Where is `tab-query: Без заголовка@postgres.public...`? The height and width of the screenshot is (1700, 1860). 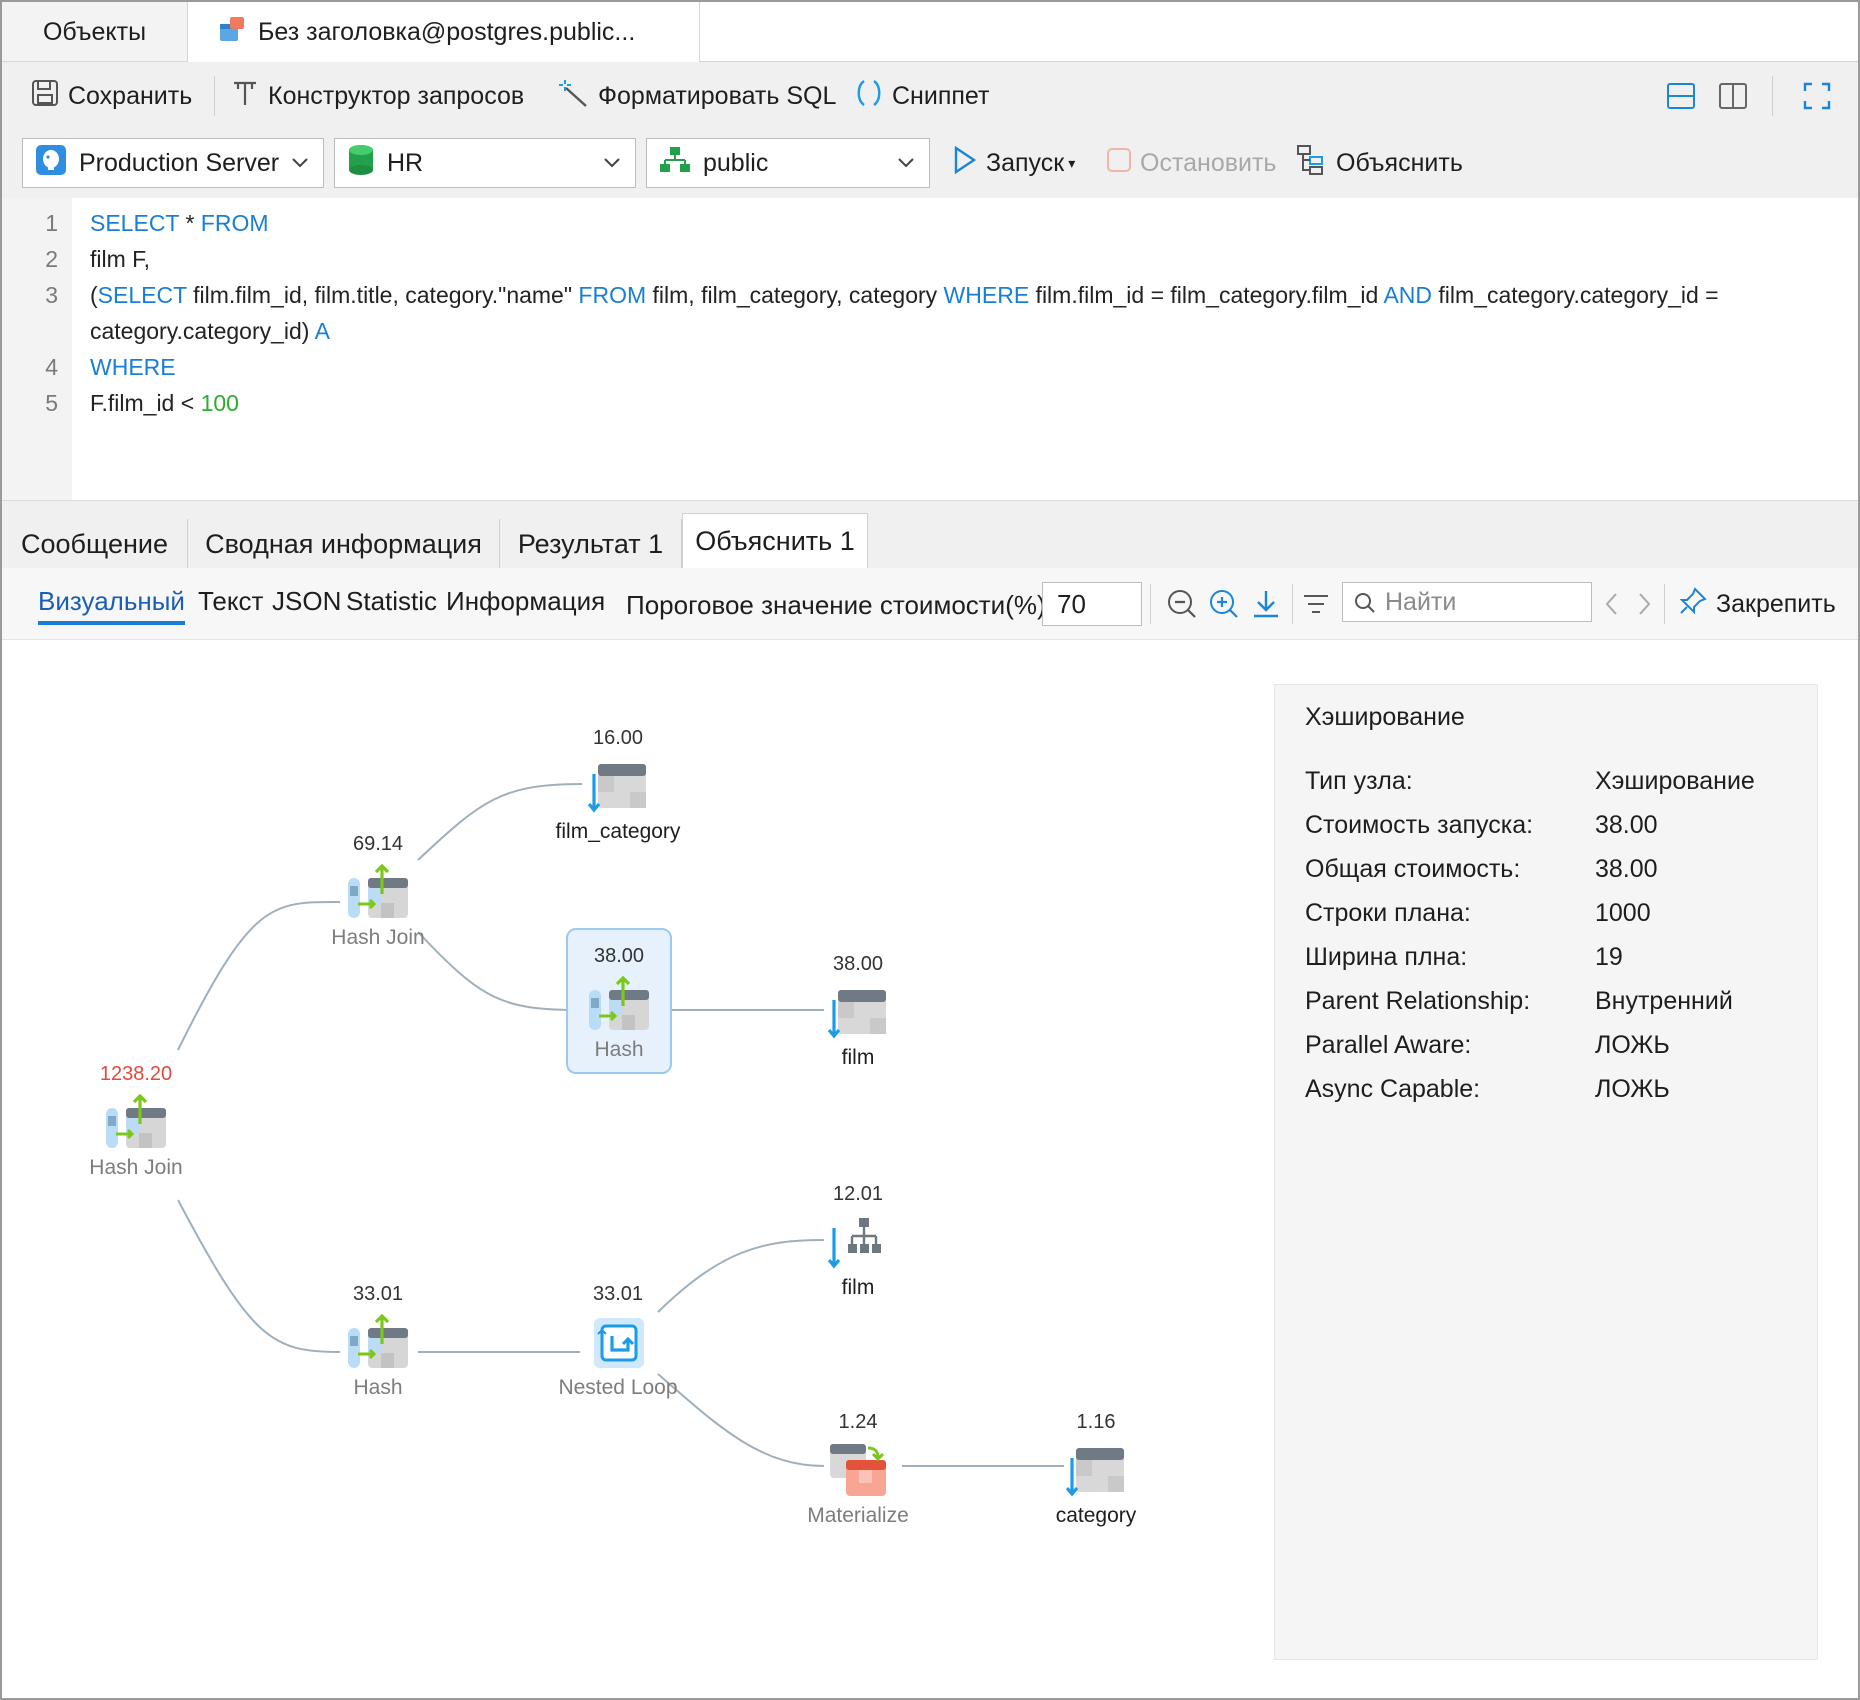
tab-query: Без заголовка@postgres.public... is located at coordinates (444, 32).